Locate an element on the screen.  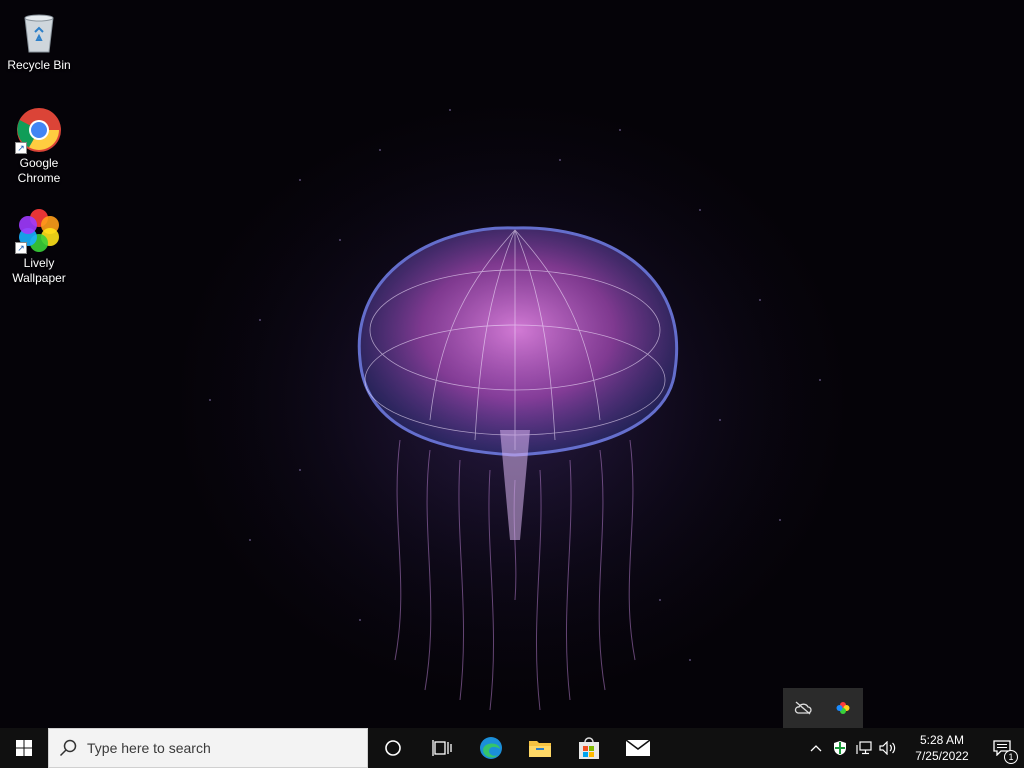
windows-start-icon is located at coordinates (24, 748).